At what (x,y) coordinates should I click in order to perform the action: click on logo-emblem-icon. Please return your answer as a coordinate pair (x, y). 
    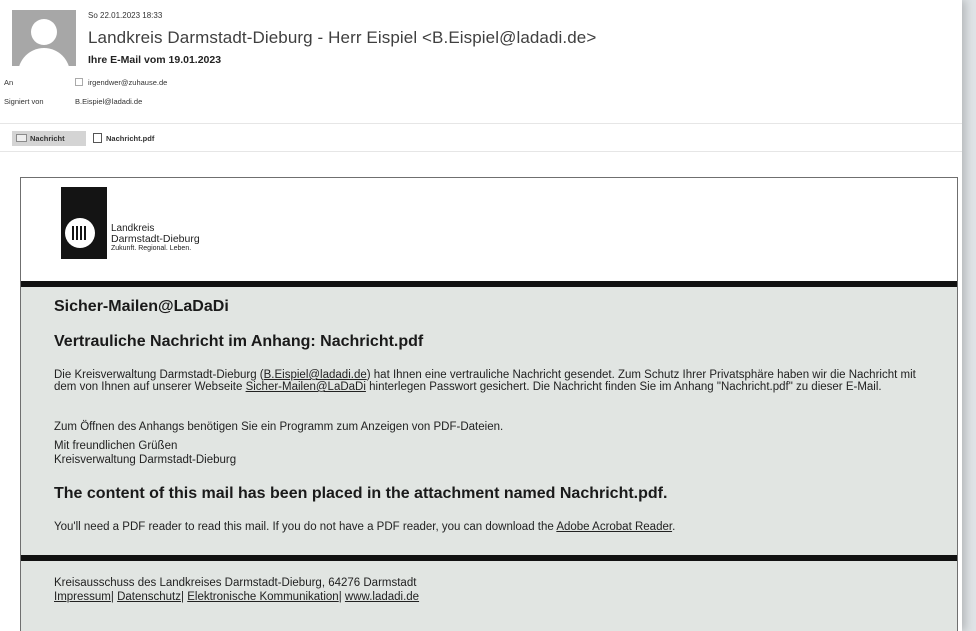
    Looking at the image, I should click on (80, 233).